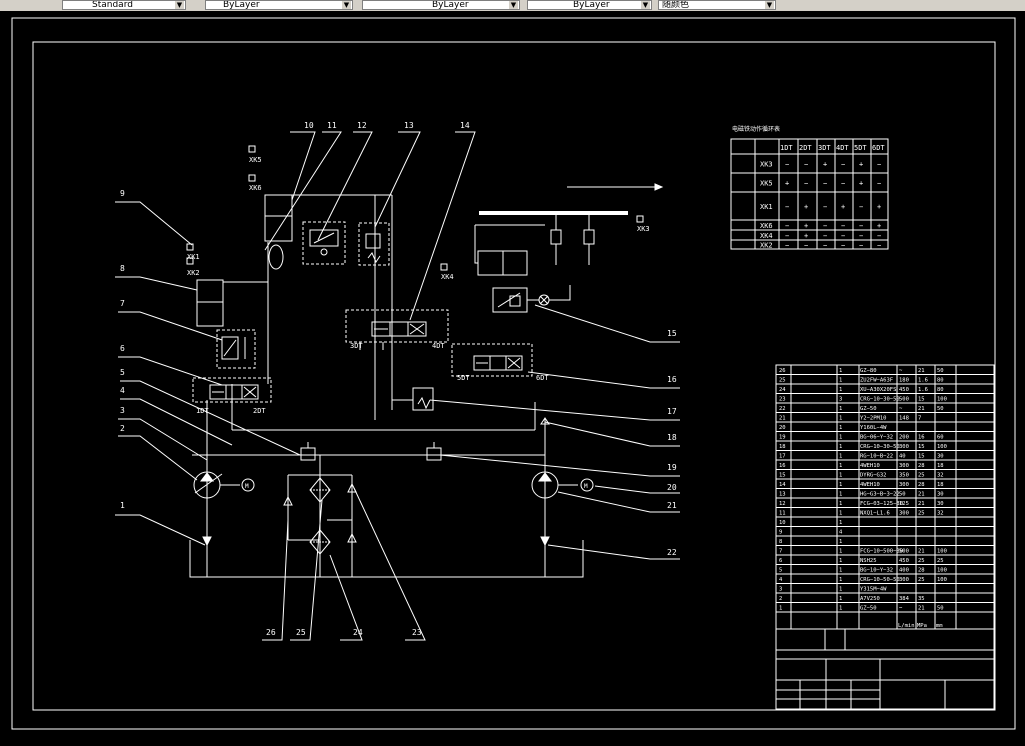 Image resolution: width=1025 pixels, height=746 pixels. Describe the element at coordinates (780, 542) in the screenshot. I see `bom-number: 8` at that location.